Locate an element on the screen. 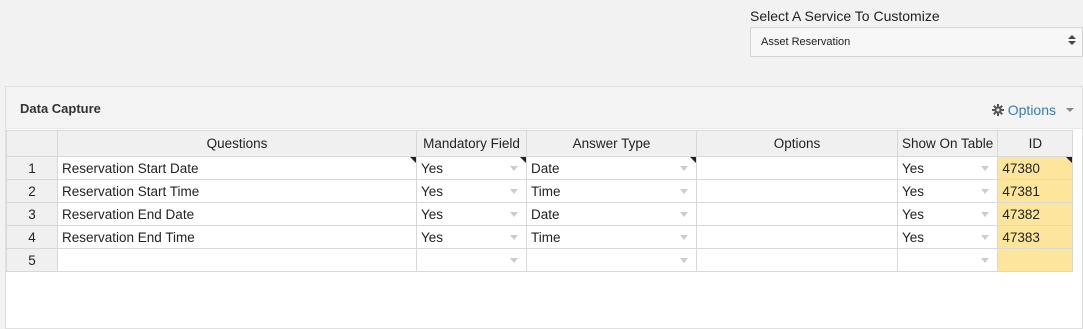 Image resolution: width=1083 pixels, height=329 pixels. table-row: 5 is located at coordinates (540, 260).